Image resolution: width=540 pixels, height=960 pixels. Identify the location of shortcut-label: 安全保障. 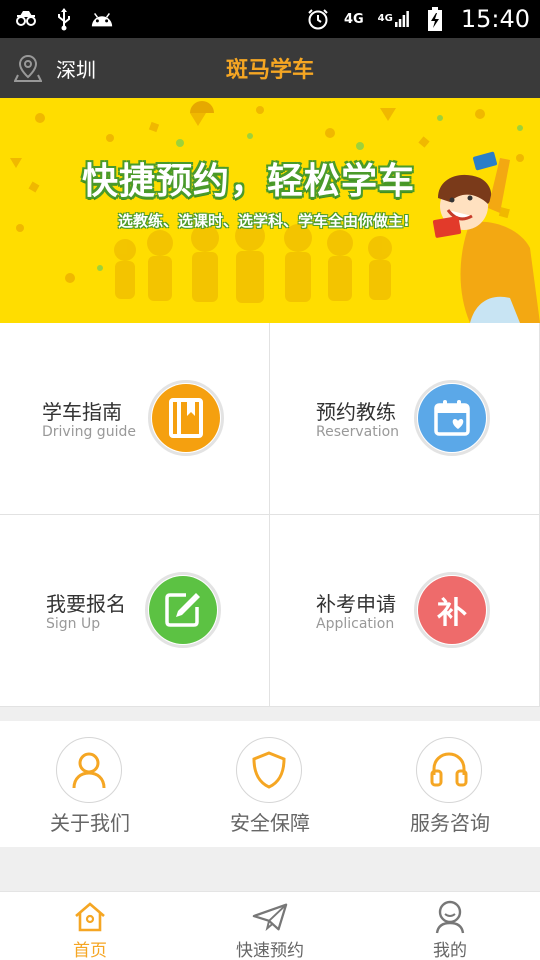
(270, 823).